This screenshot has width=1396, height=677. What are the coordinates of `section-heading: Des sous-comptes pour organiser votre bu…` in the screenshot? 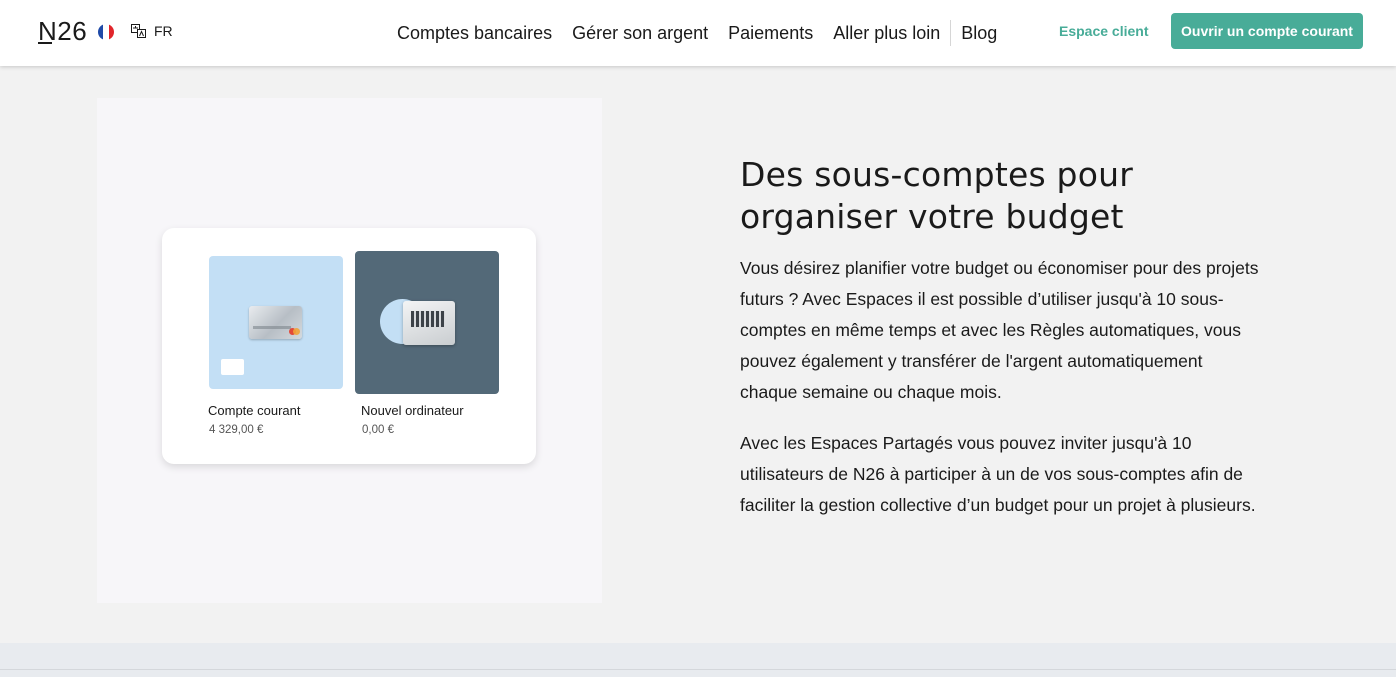 It's located at (936, 195).